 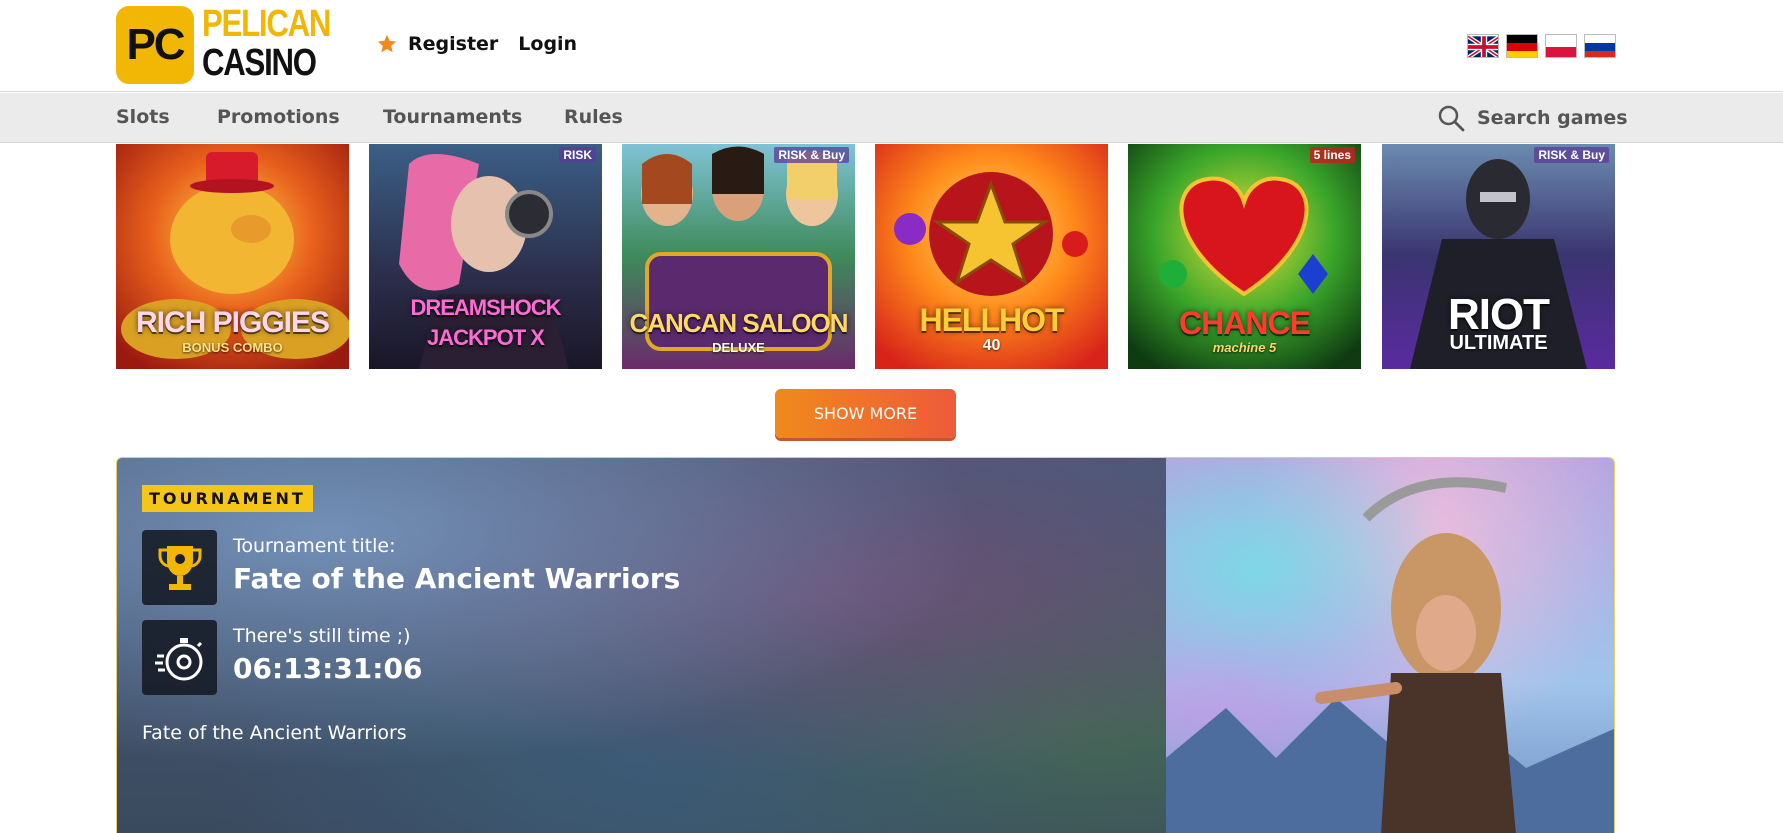 I want to click on game-tile-cancan-saloon: RISK & Buy CANCAN SALOON DELUXE, so click(x=738, y=256).